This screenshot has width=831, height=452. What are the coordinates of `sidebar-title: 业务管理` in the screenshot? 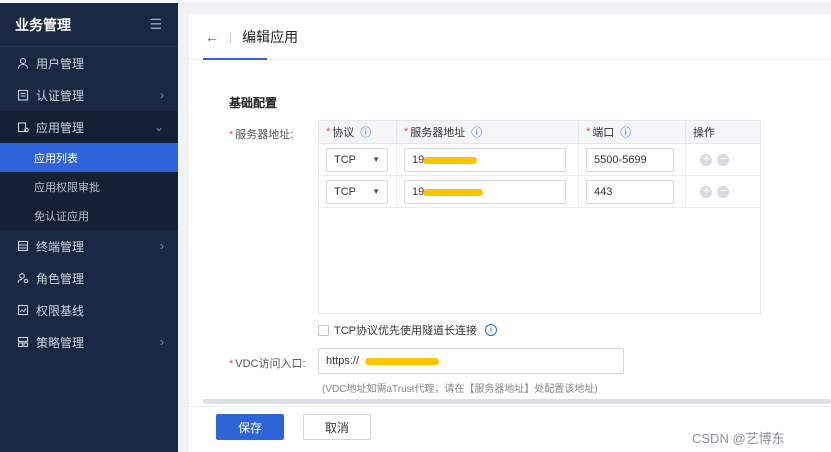 It's located at (43, 24).